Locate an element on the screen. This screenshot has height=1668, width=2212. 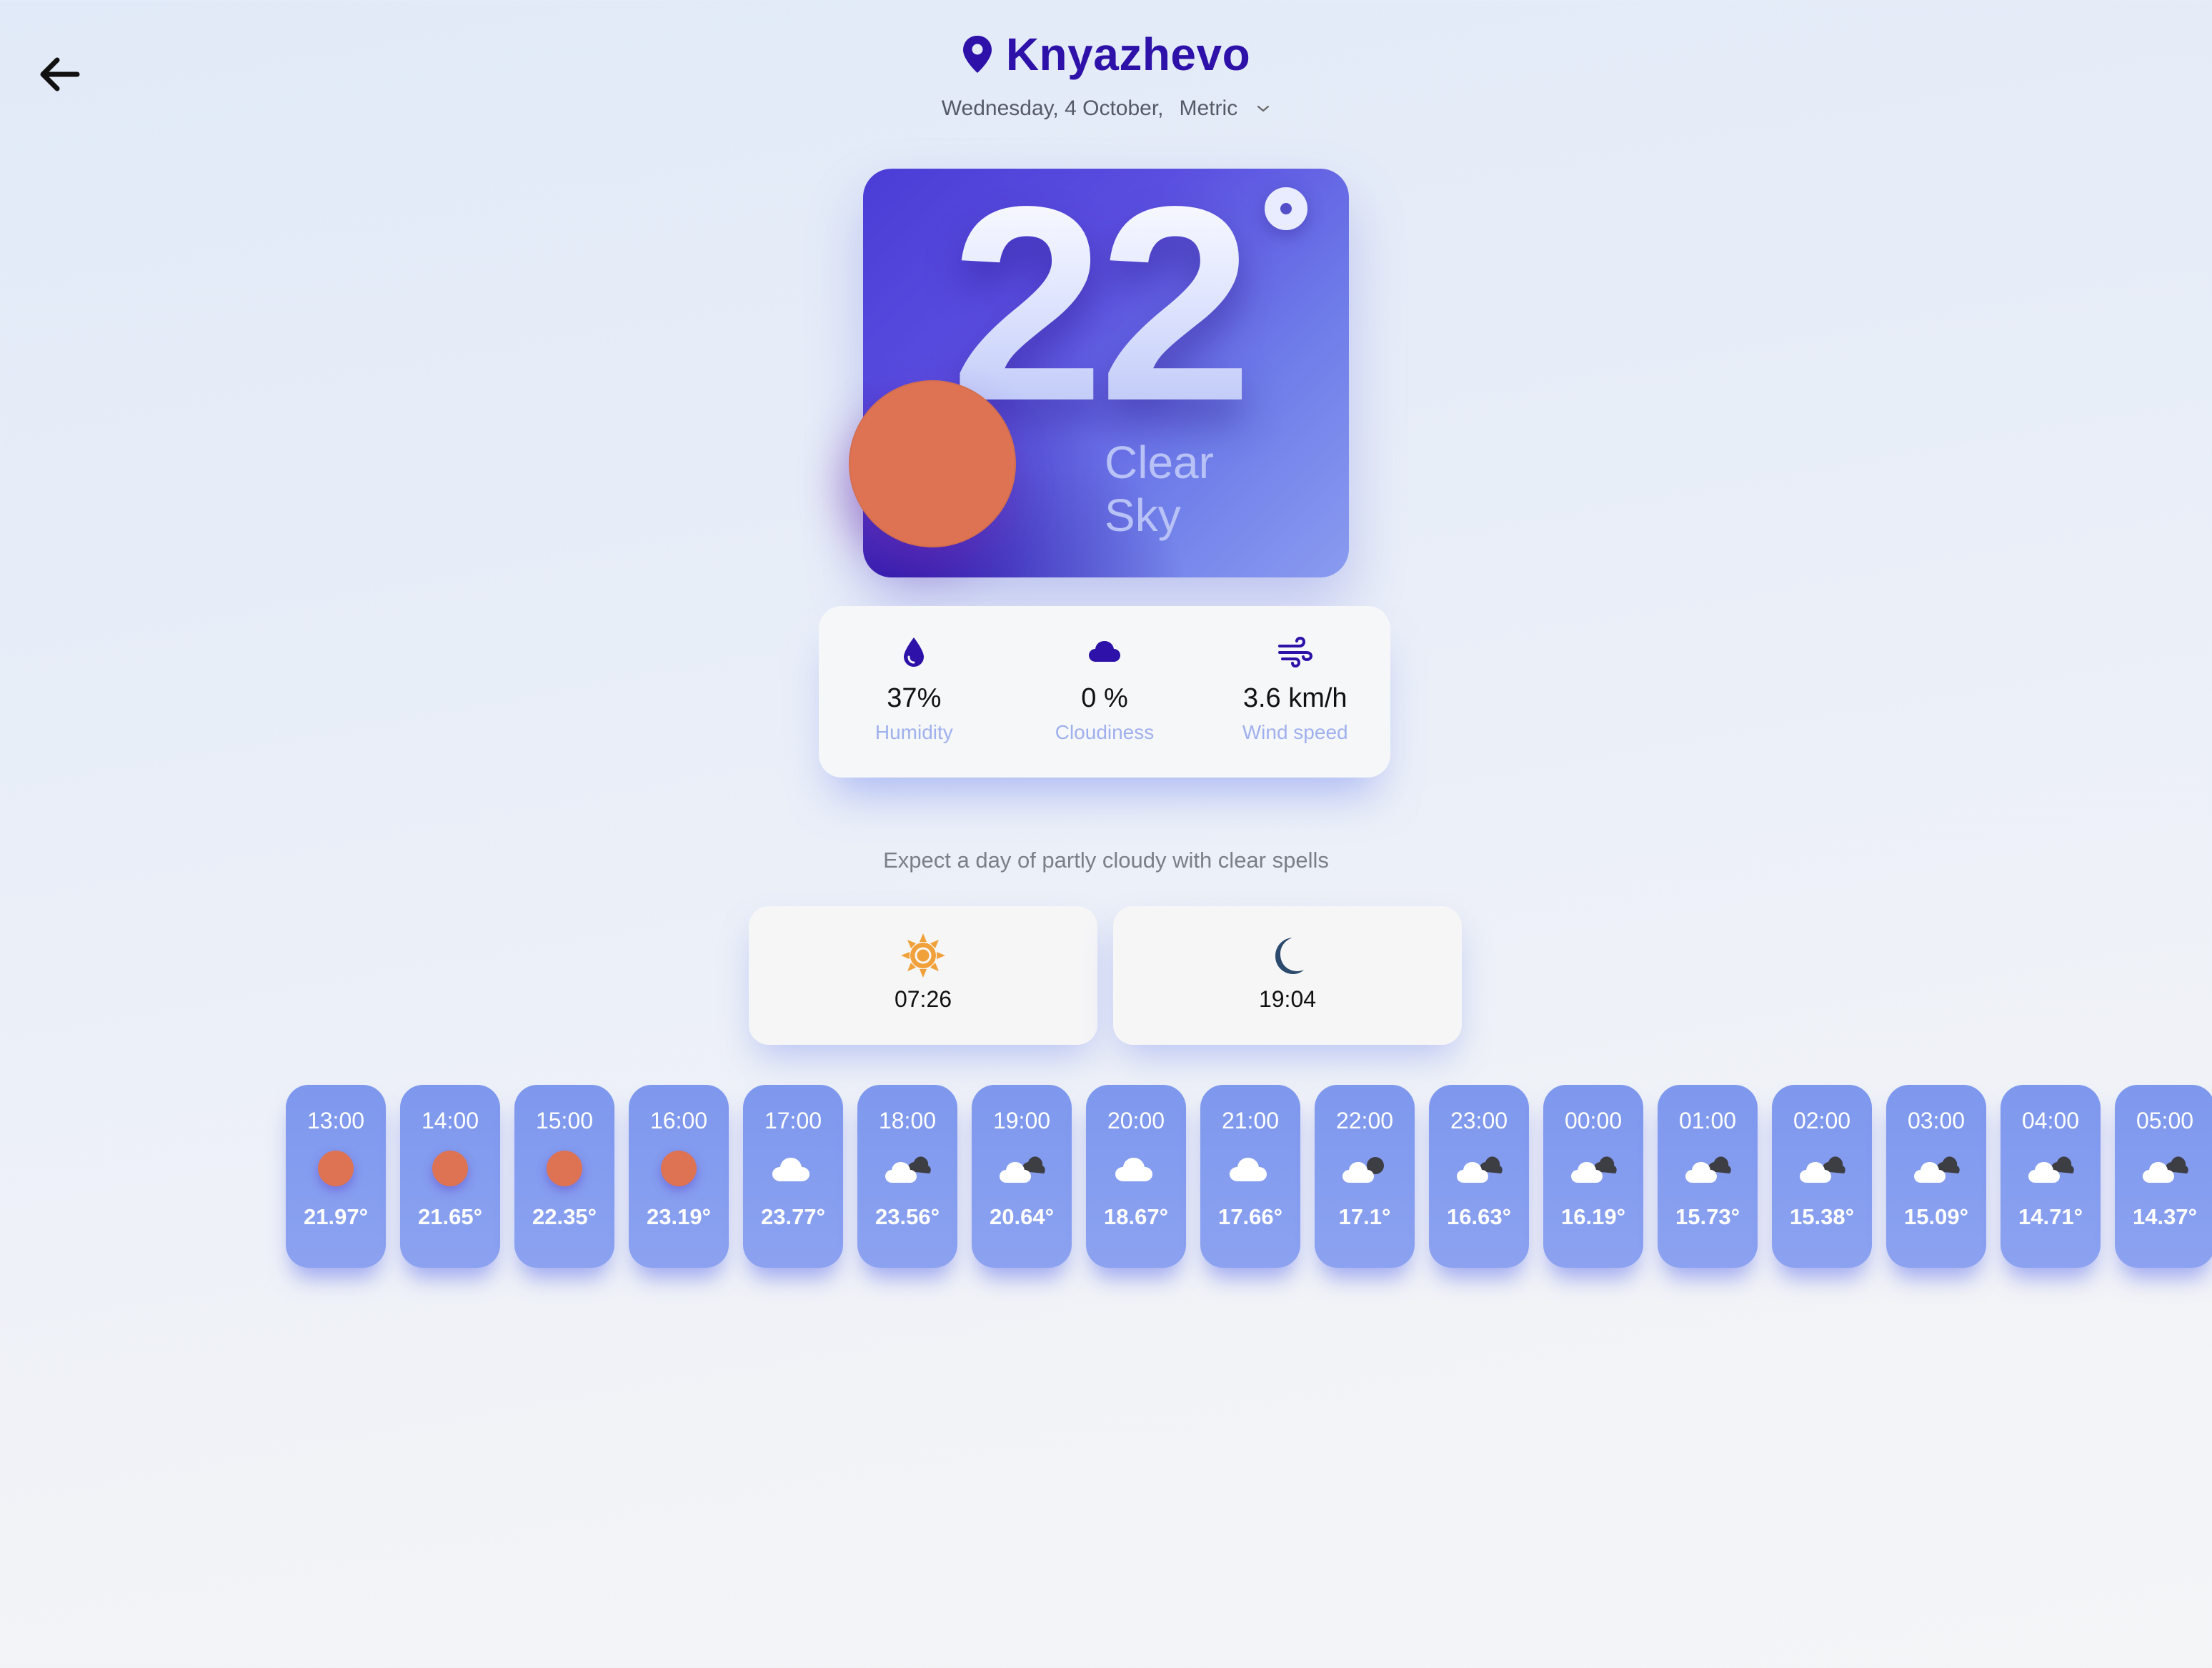
stat-cloudiness: 0 % Cloudiness is located at coordinates (1105, 692).